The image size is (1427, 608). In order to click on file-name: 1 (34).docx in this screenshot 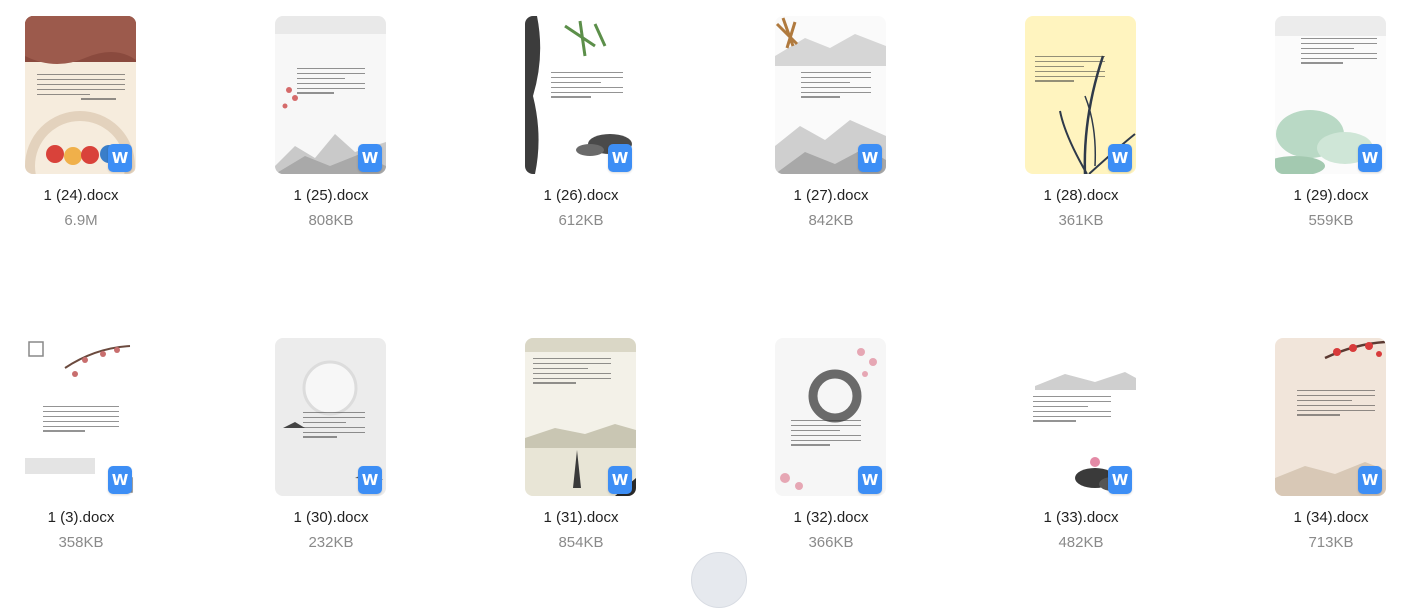, I will do `click(1331, 517)`.